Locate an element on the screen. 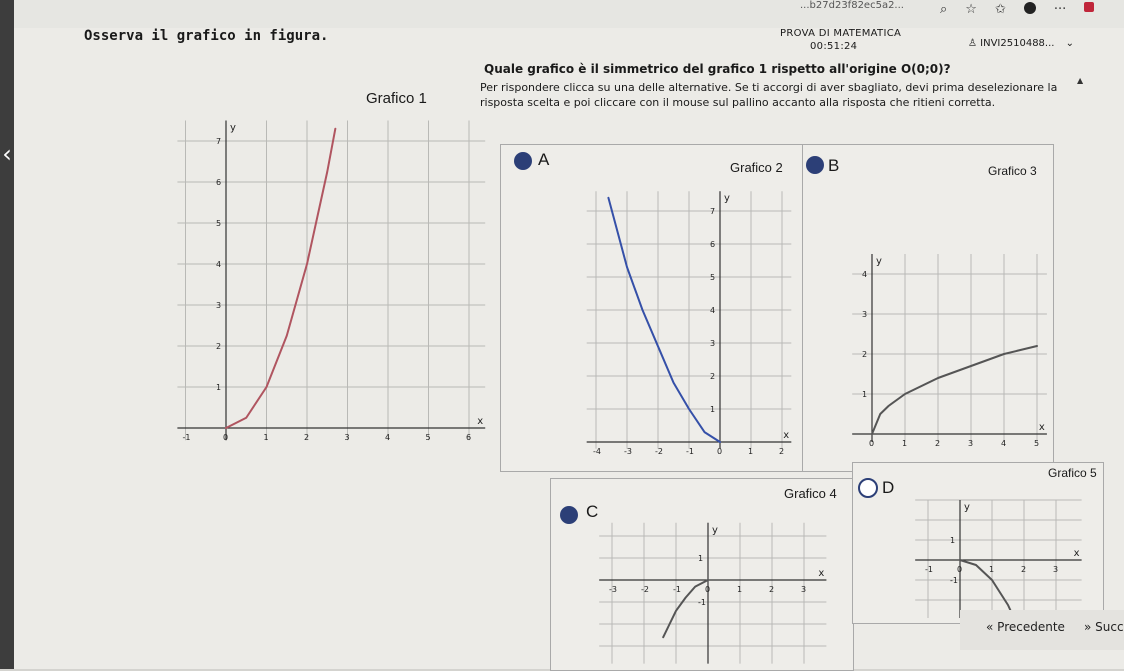  timer: 00:51:24 is located at coordinates (834, 46).